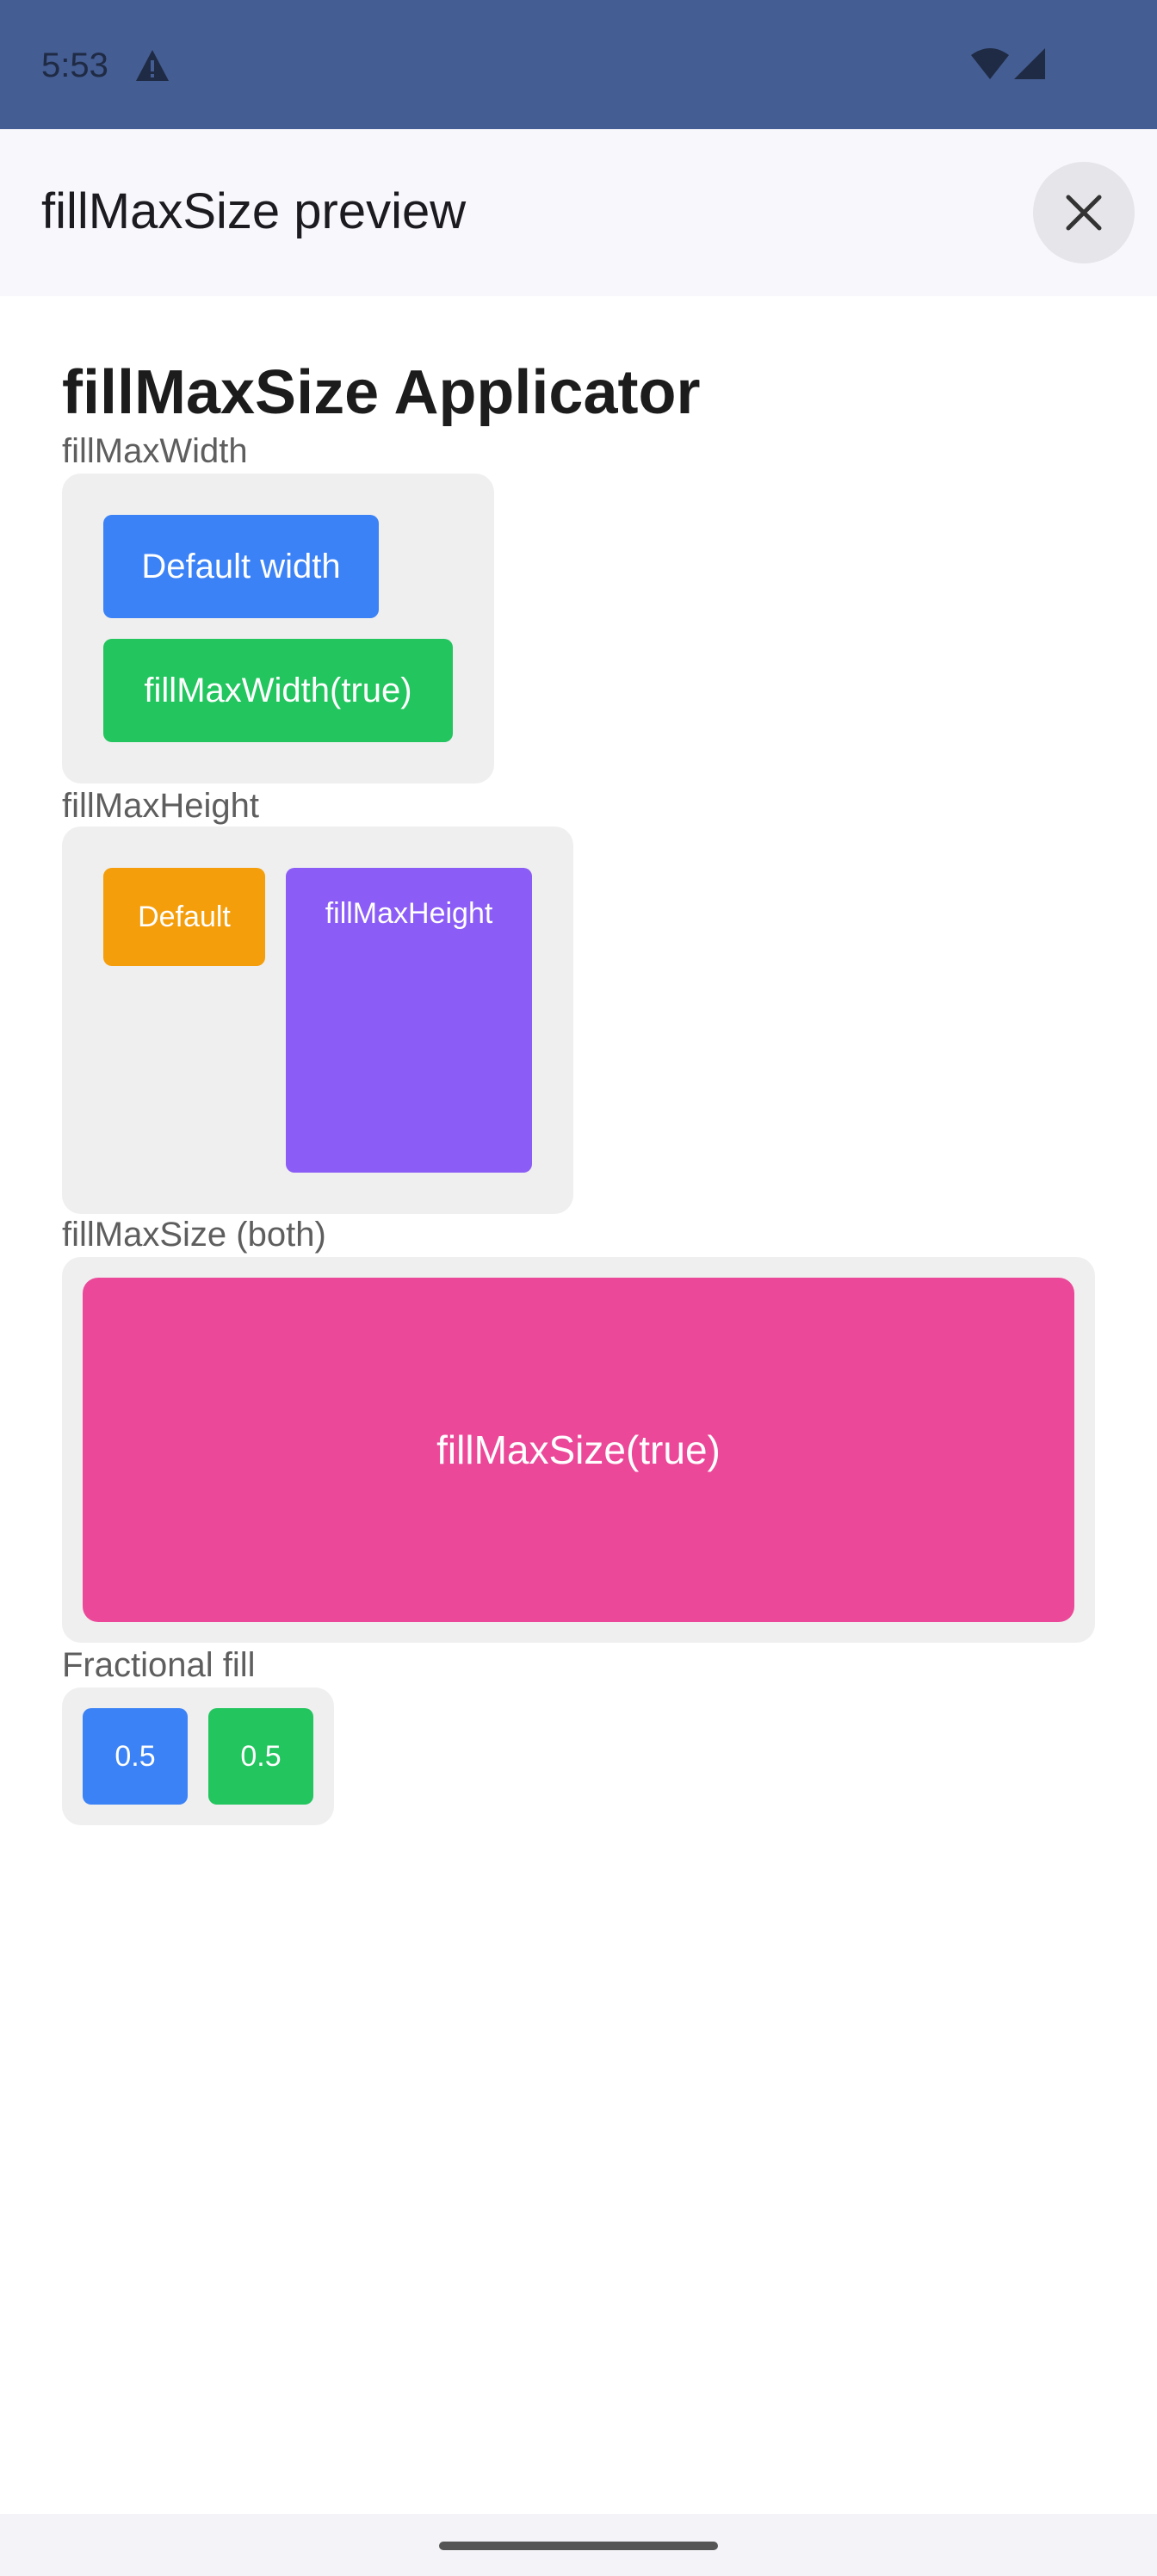 The height and width of the screenshot is (2576, 1157). I want to click on signal-icon, so click(1029, 64).